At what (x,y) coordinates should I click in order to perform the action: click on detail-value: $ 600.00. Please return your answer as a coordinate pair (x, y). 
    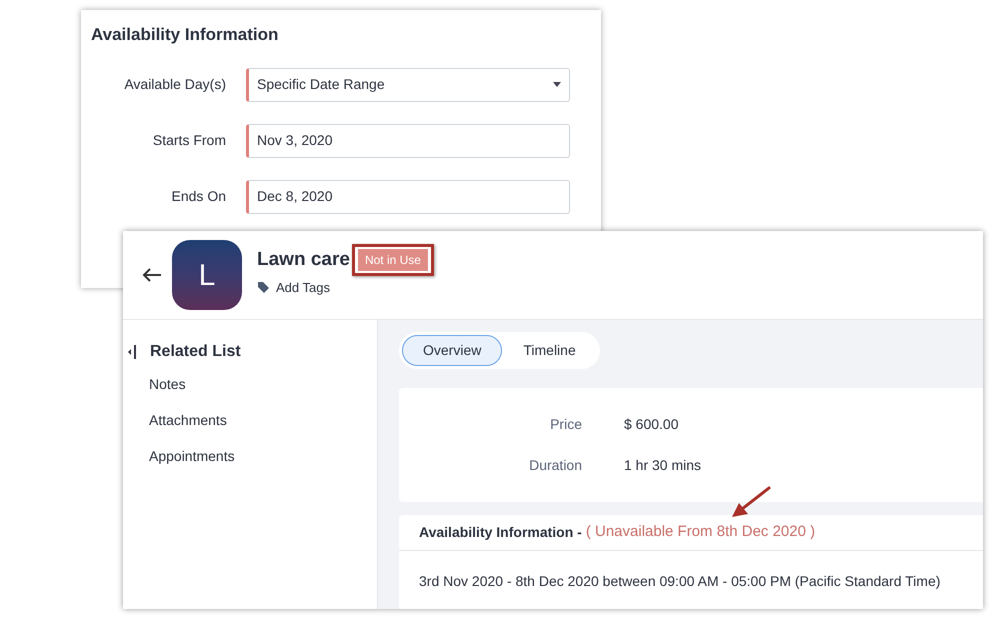
    Looking at the image, I should click on (651, 424).